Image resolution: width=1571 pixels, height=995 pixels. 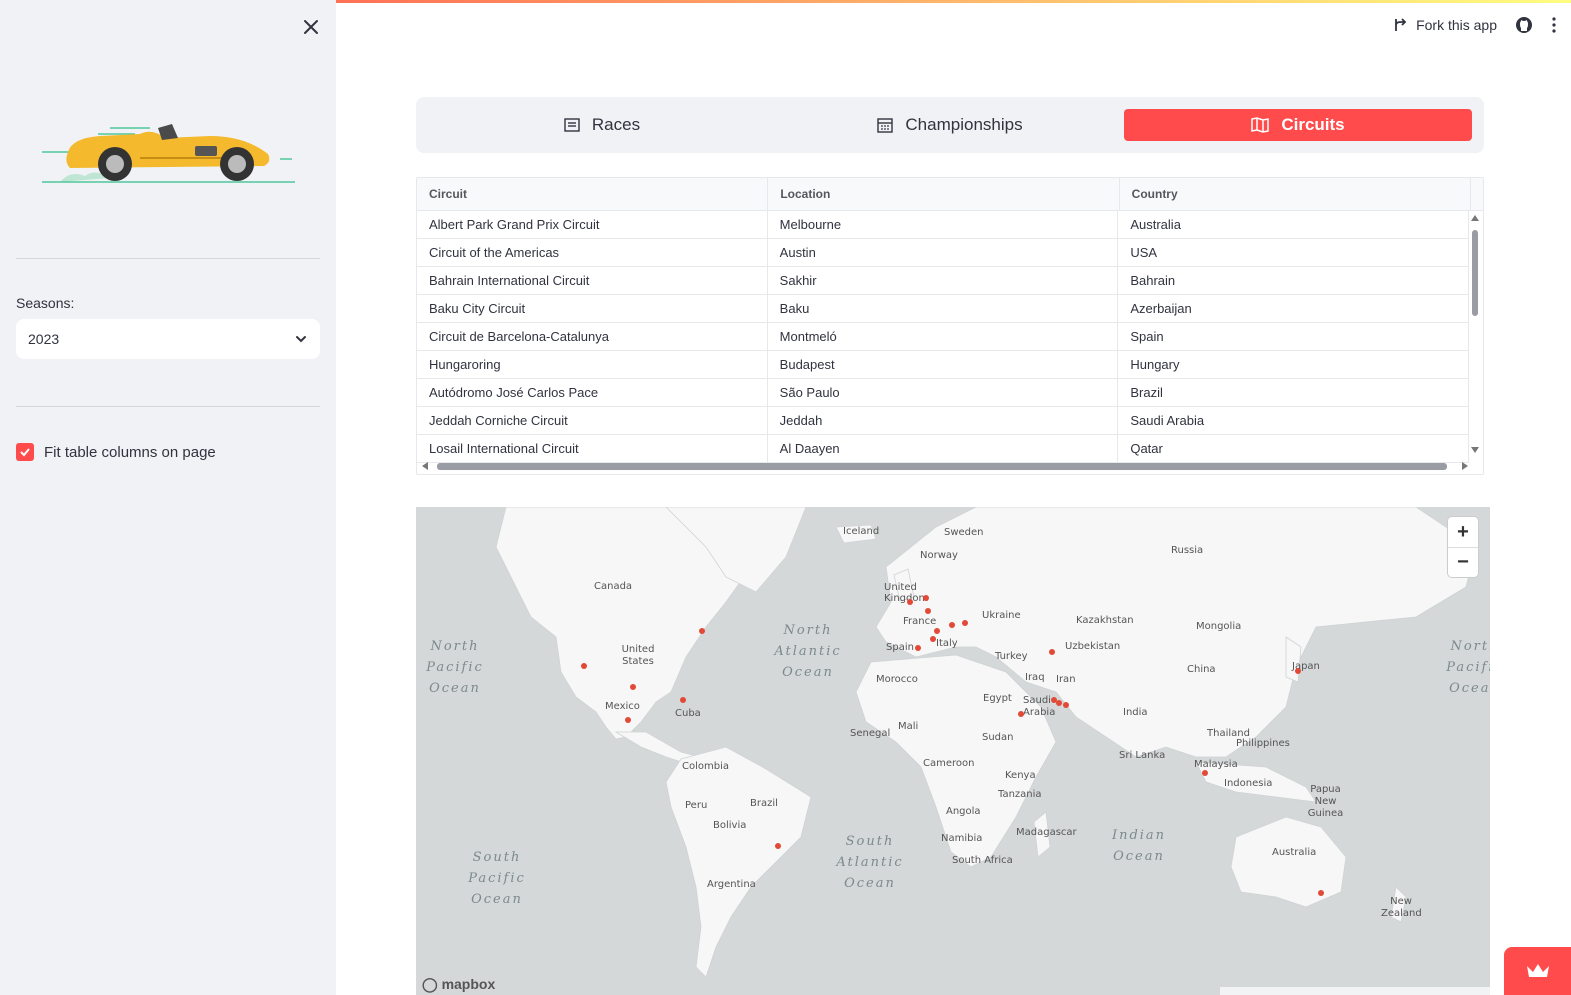 What do you see at coordinates (1325, 801) in the screenshot?
I see `map-country-label: Papua New Guinea` at bounding box center [1325, 801].